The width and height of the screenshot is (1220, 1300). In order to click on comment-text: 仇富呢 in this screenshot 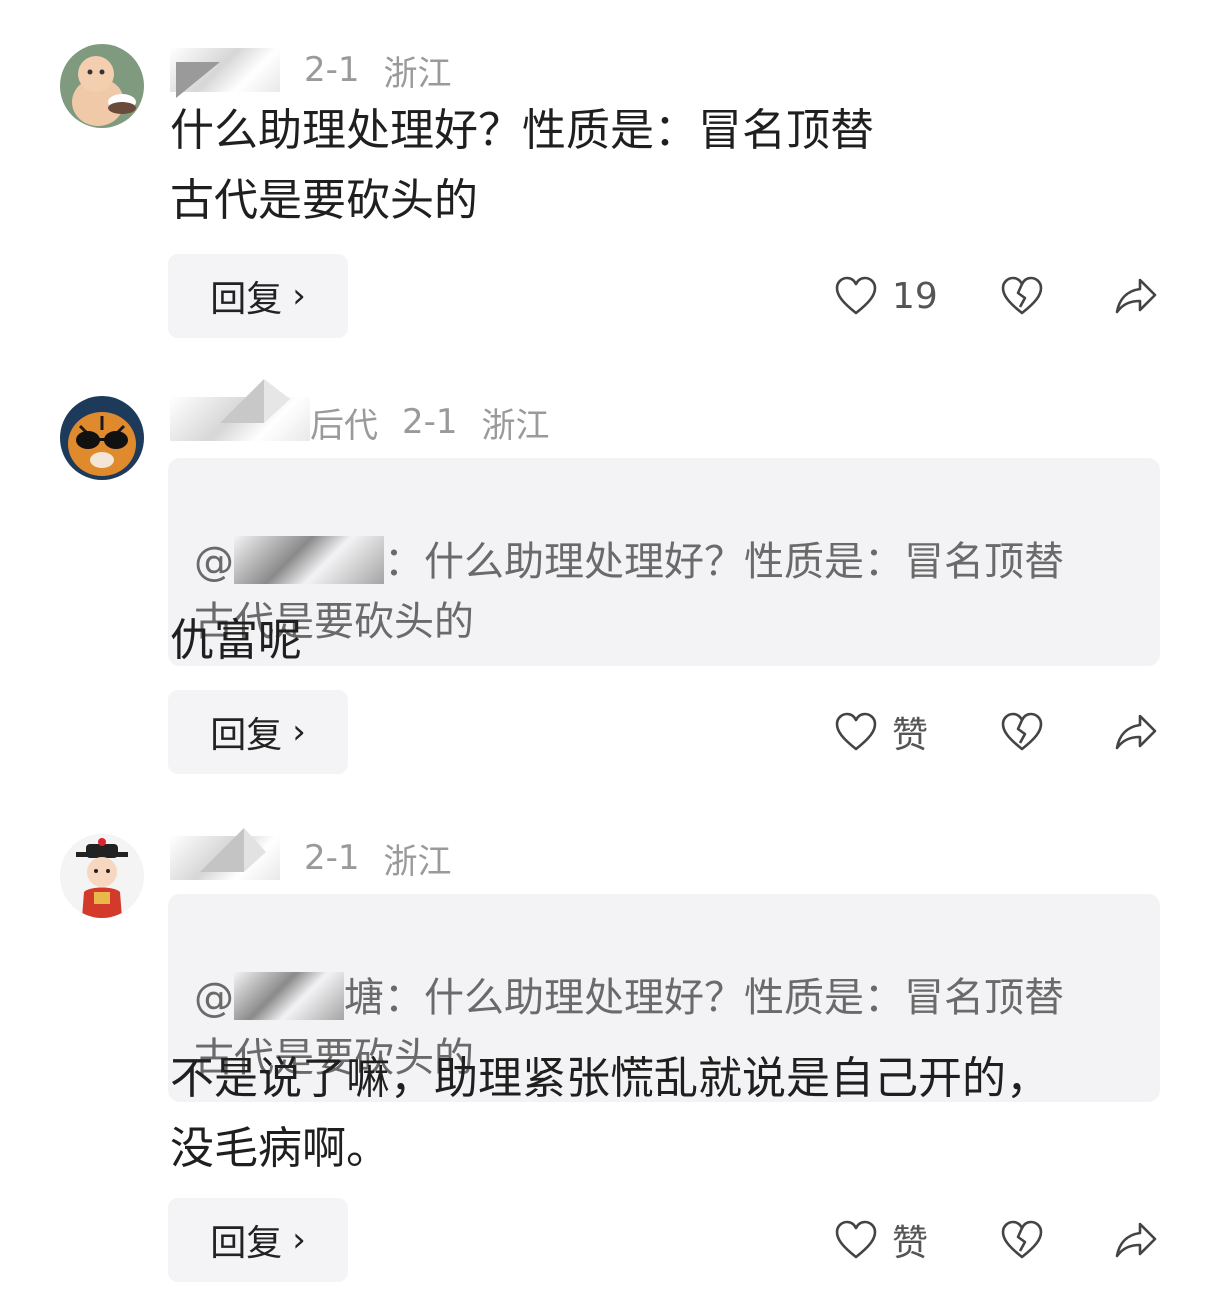, I will do `click(236, 640)`.